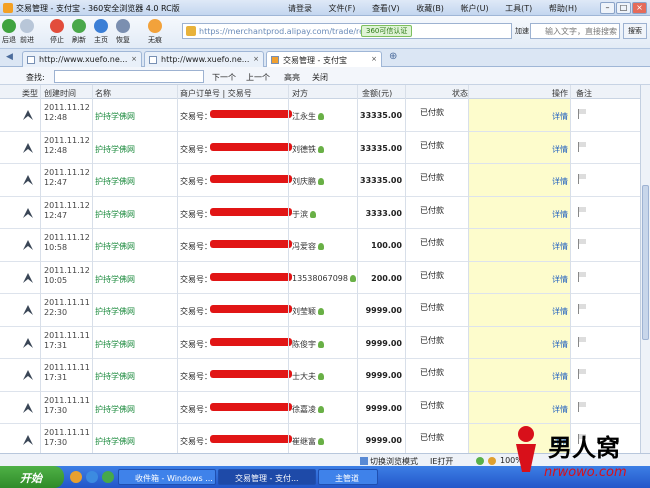 Image resolution: width=650 pixels, height=488 pixels. I want to click on new-tab-icon: ◀, so click(9, 57).